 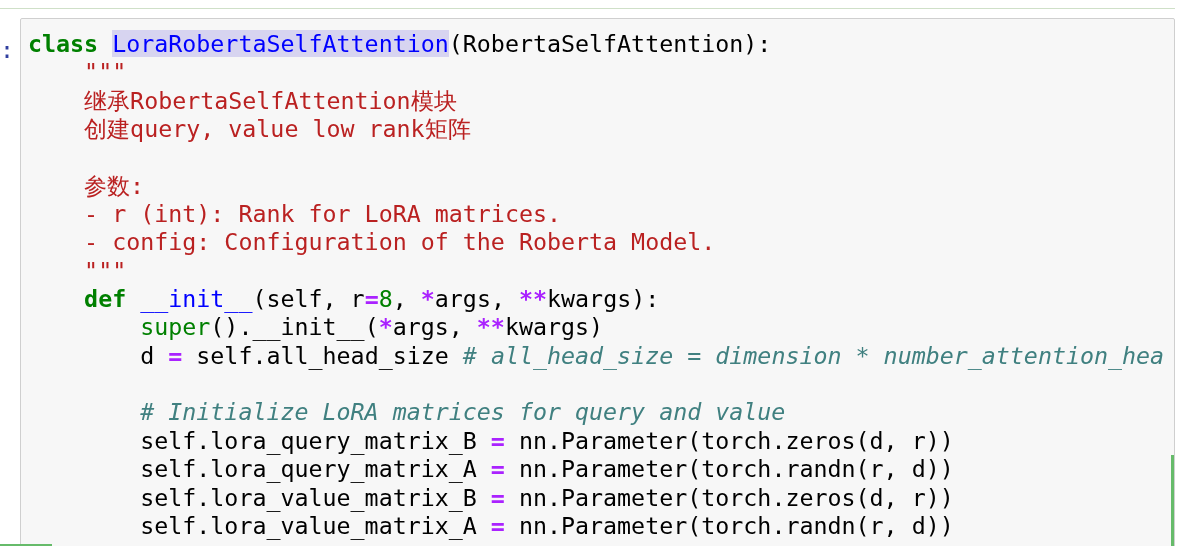 What do you see at coordinates (371, 299) in the screenshot?
I see `code-line: def __init__(self, r=8, *args, **kwargs):` at bounding box center [371, 299].